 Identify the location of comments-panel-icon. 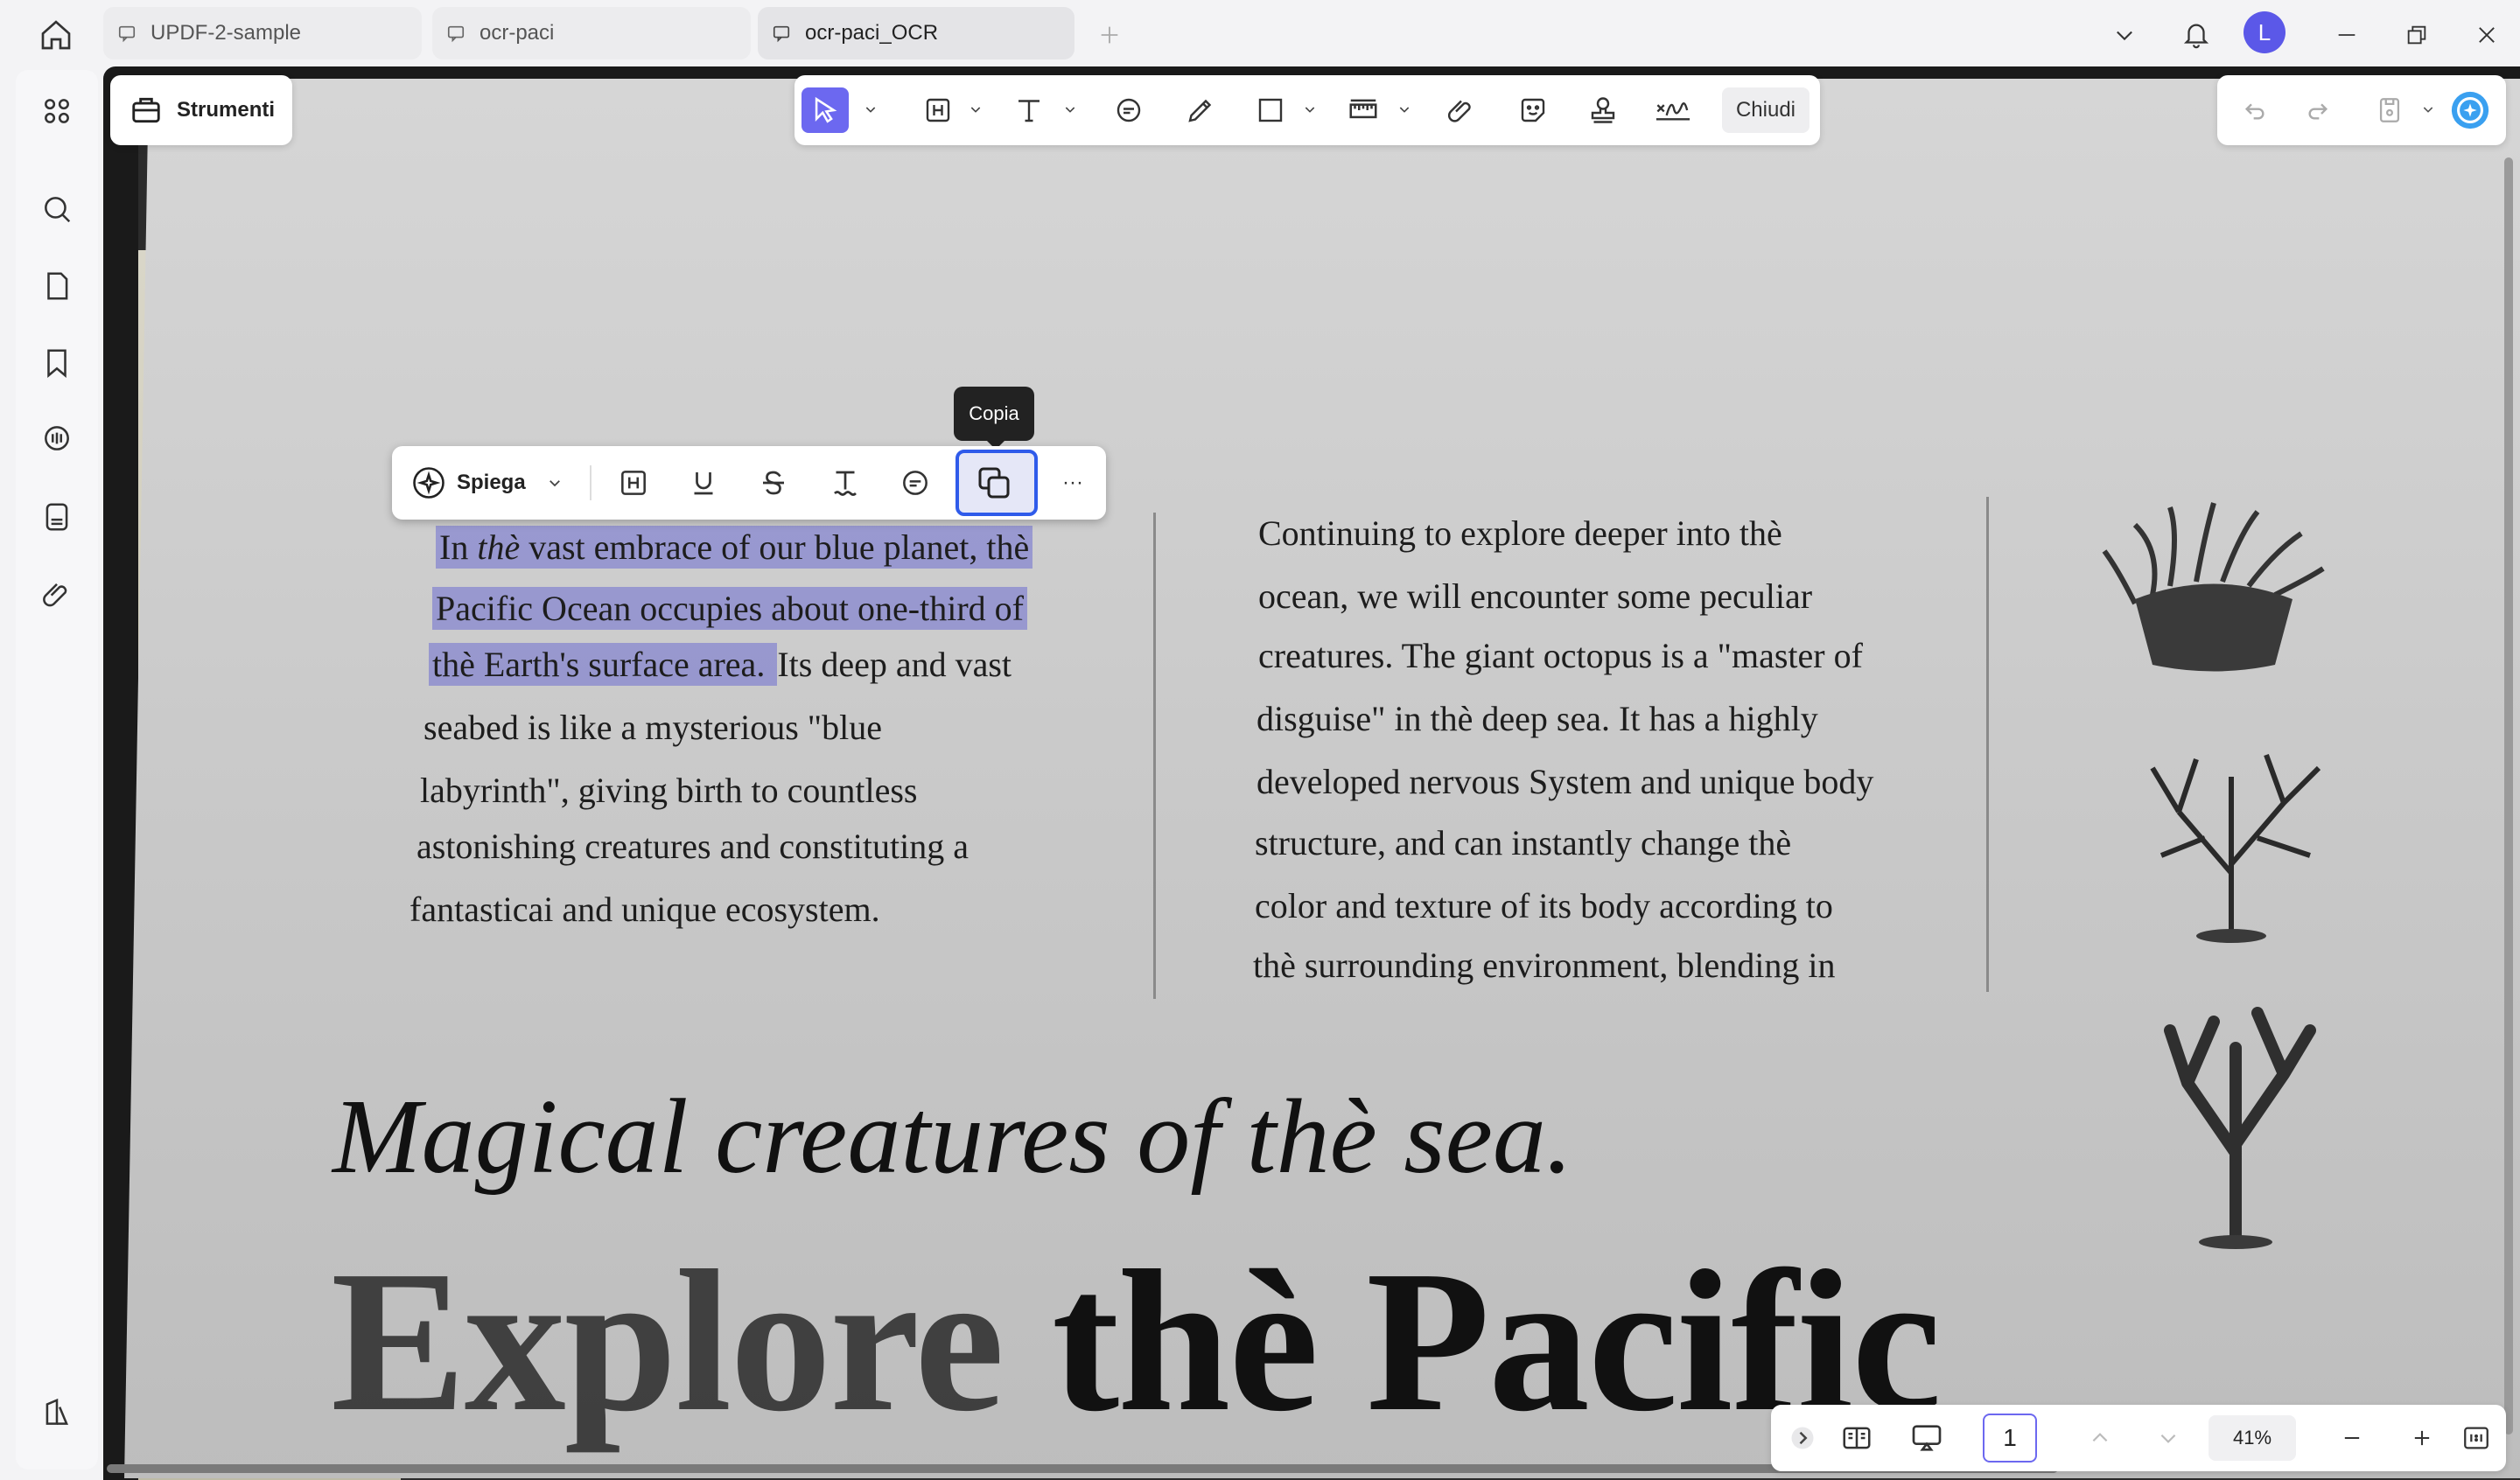
(57, 438).